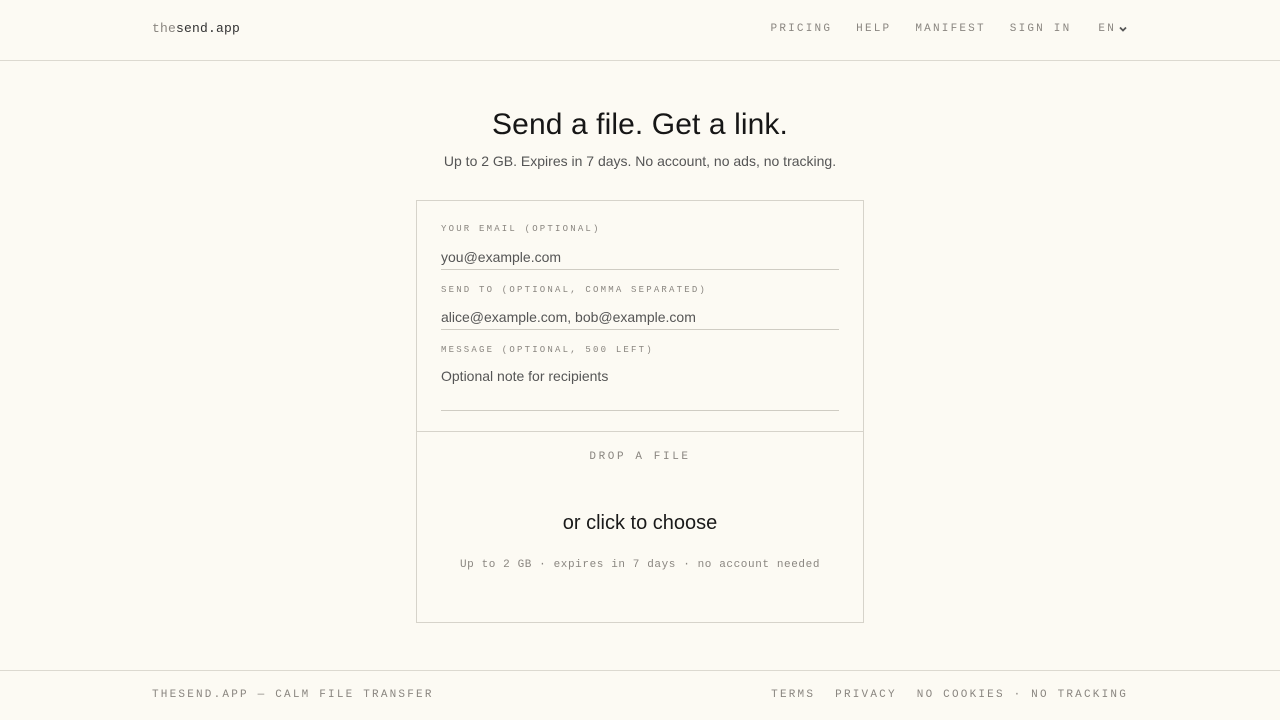 This screenshot has height=720, width=1280. I want to click on message-textarea, so click(640, 389).